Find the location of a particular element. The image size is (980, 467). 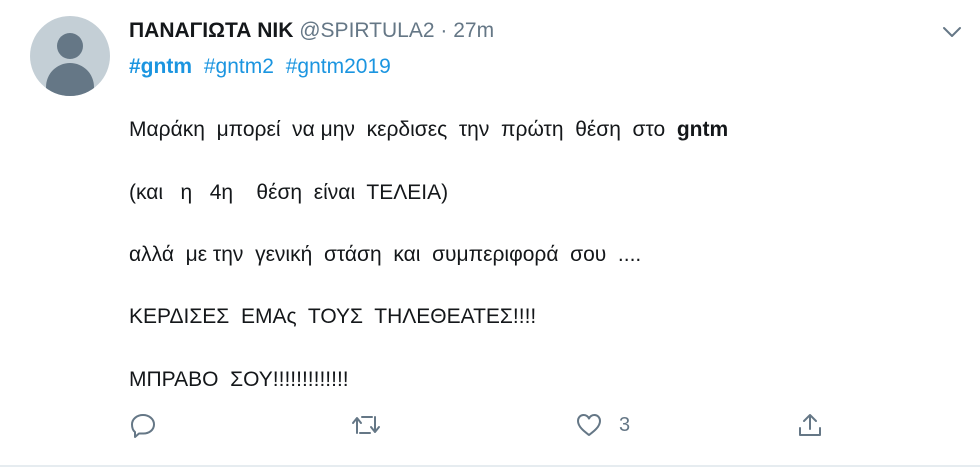

display-name: ΠΑΝΑΓΙΩΤΑ ΝΙΚ is located at coordinates (211, 30).